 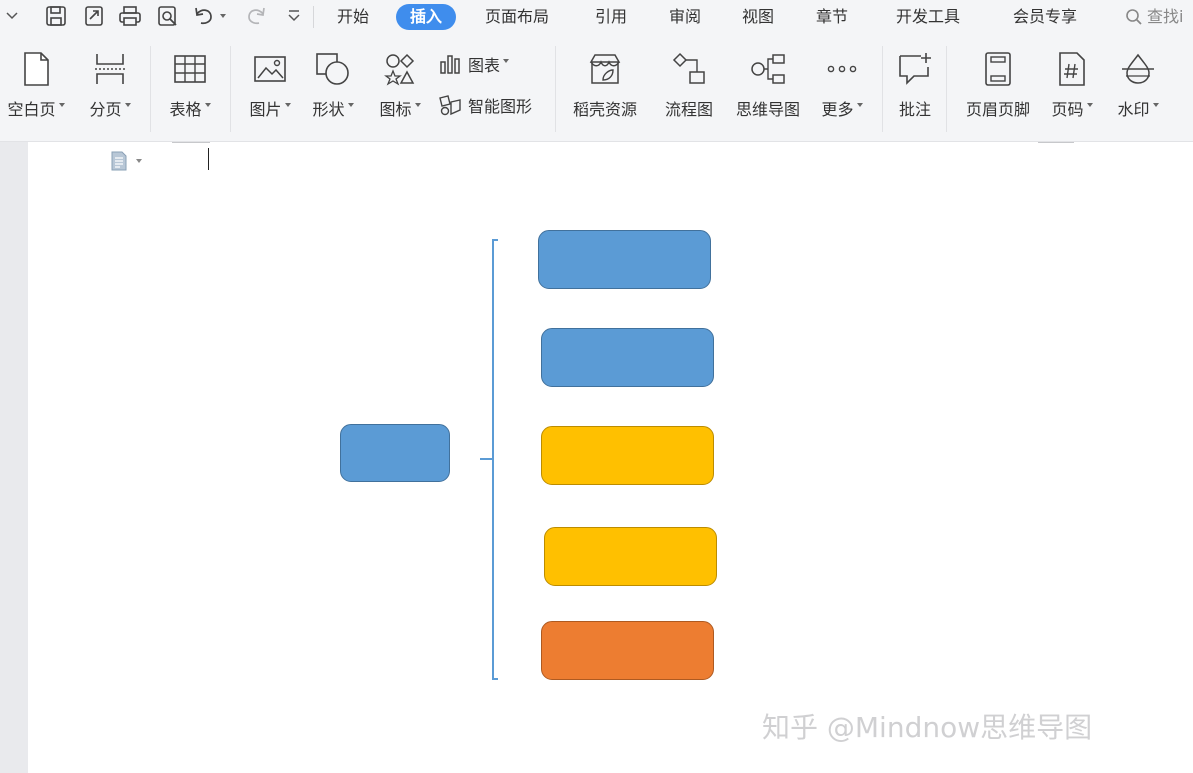 I want to click on print-preview-icon, so click(x=168, y=16).